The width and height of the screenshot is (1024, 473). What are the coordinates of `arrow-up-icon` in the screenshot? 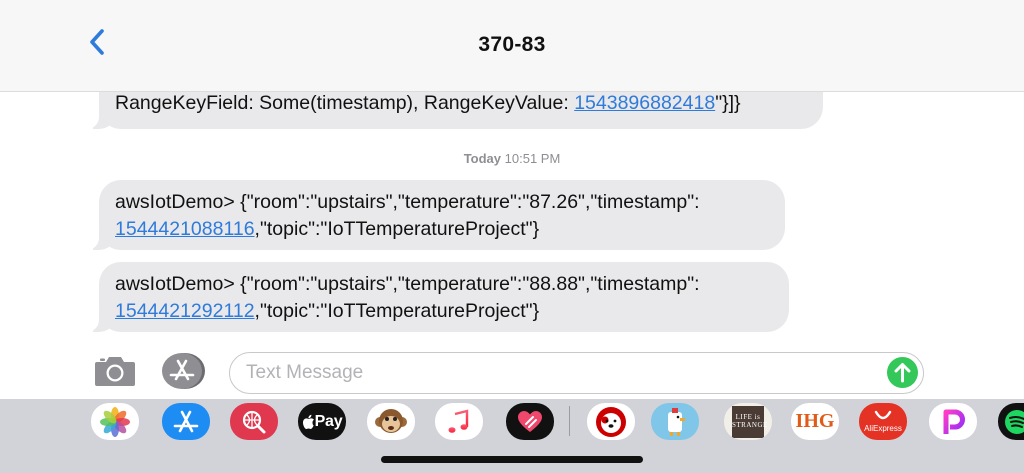 It's located at (902, 373).